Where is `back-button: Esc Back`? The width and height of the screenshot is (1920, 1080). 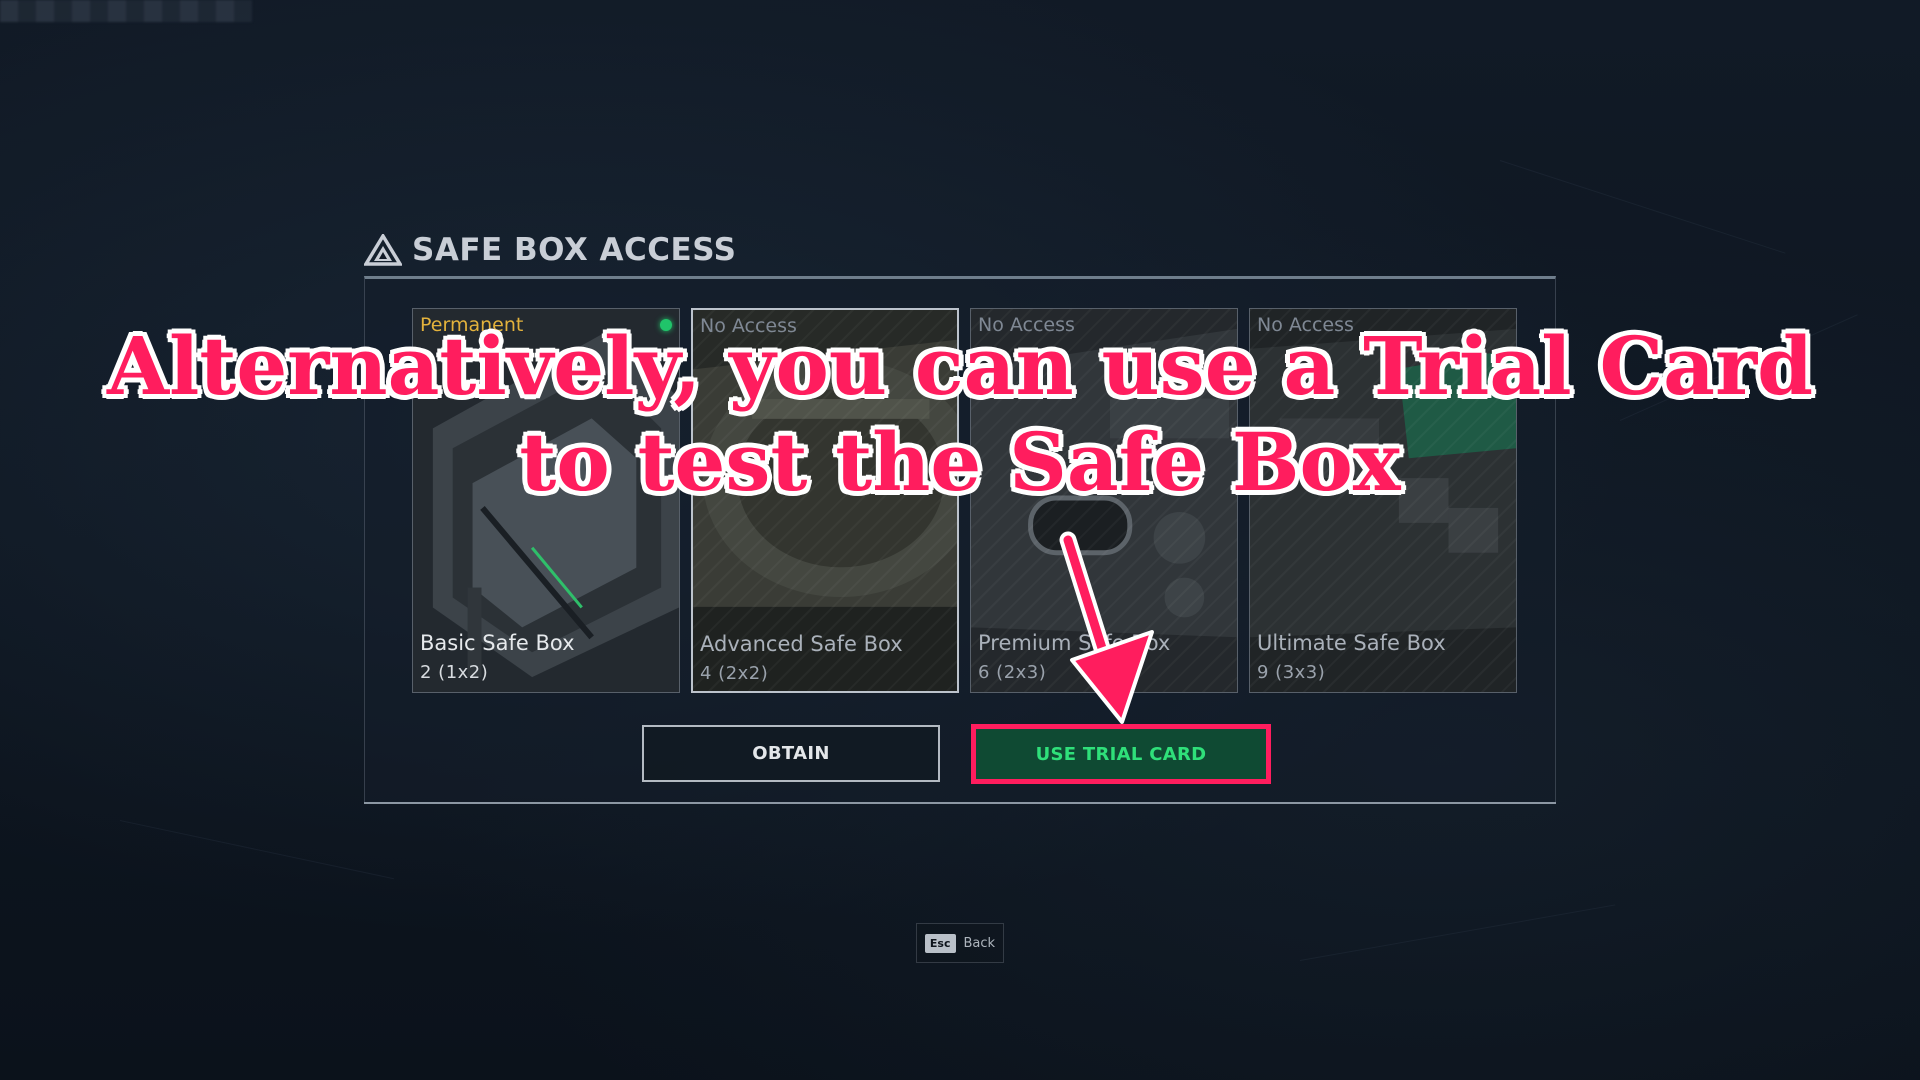
back-button: Esc Back is located at coordinates (960, 943).